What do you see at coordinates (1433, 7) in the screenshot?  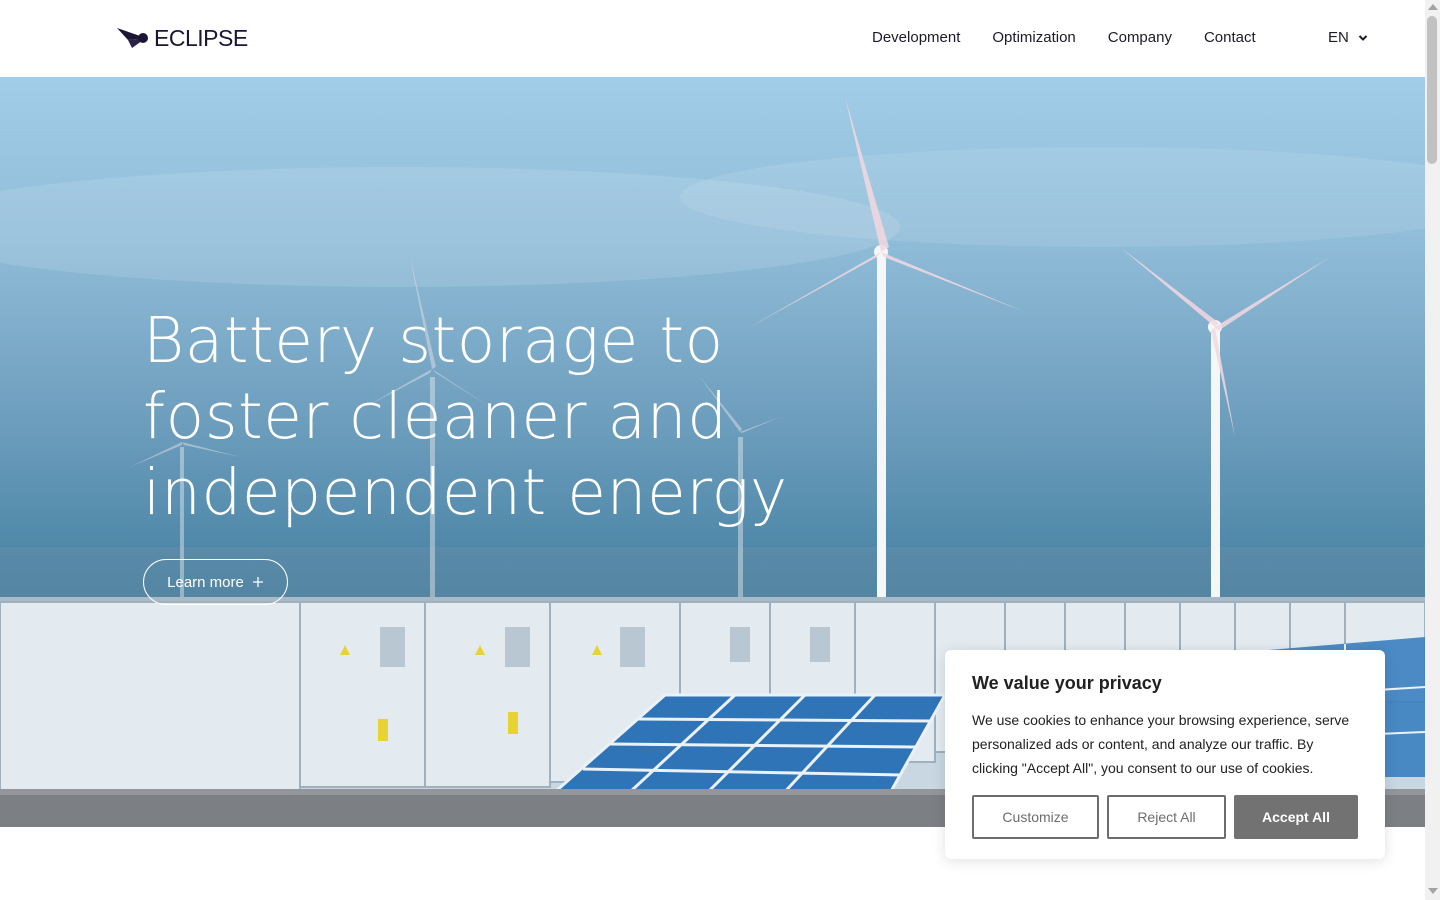 I see `scroll-up-arrow-icon` at bounding box center [1433, 7].